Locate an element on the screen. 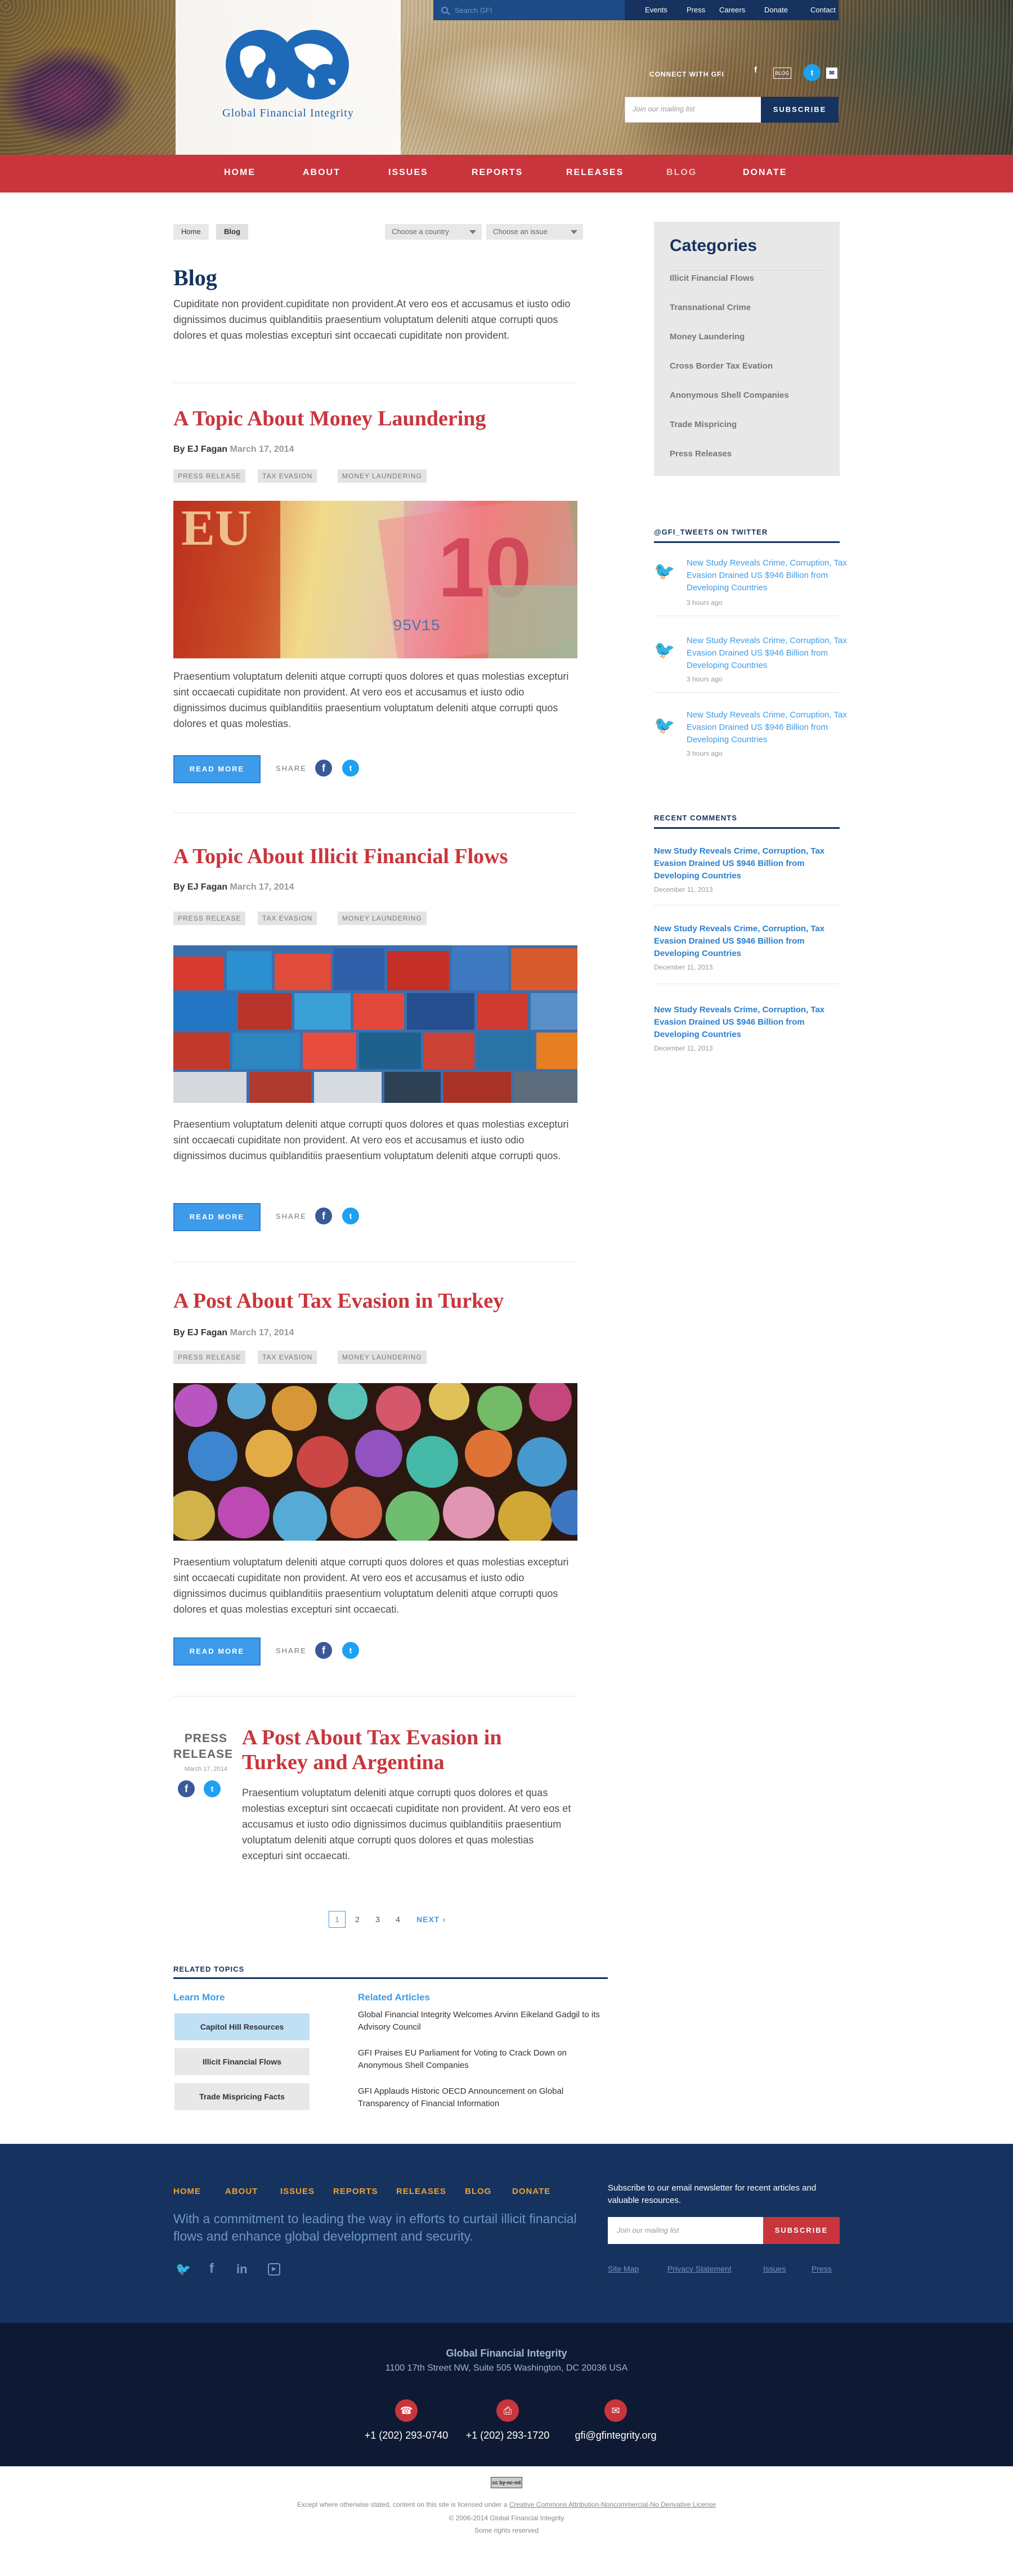 The image size is (1013, 2576). linkedin-icon: in is located at coordinates (242, 2269).